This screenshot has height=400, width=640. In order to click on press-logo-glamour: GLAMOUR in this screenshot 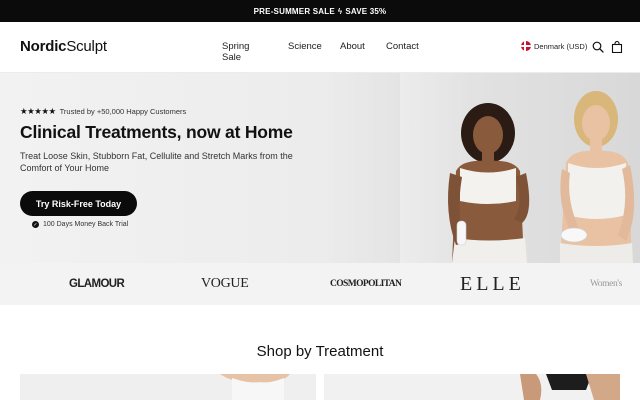, I will do `click(97, 284)`.